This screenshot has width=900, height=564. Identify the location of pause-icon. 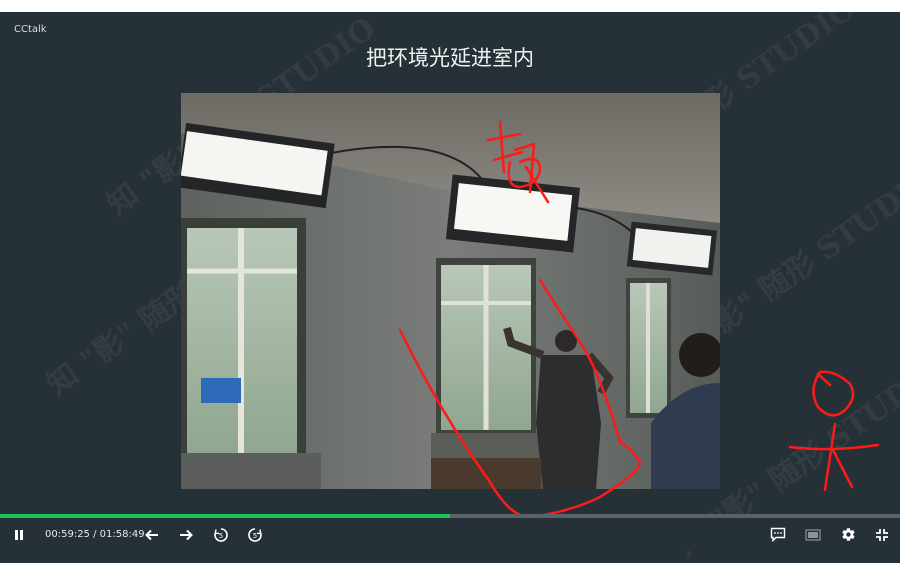
(19, 534).